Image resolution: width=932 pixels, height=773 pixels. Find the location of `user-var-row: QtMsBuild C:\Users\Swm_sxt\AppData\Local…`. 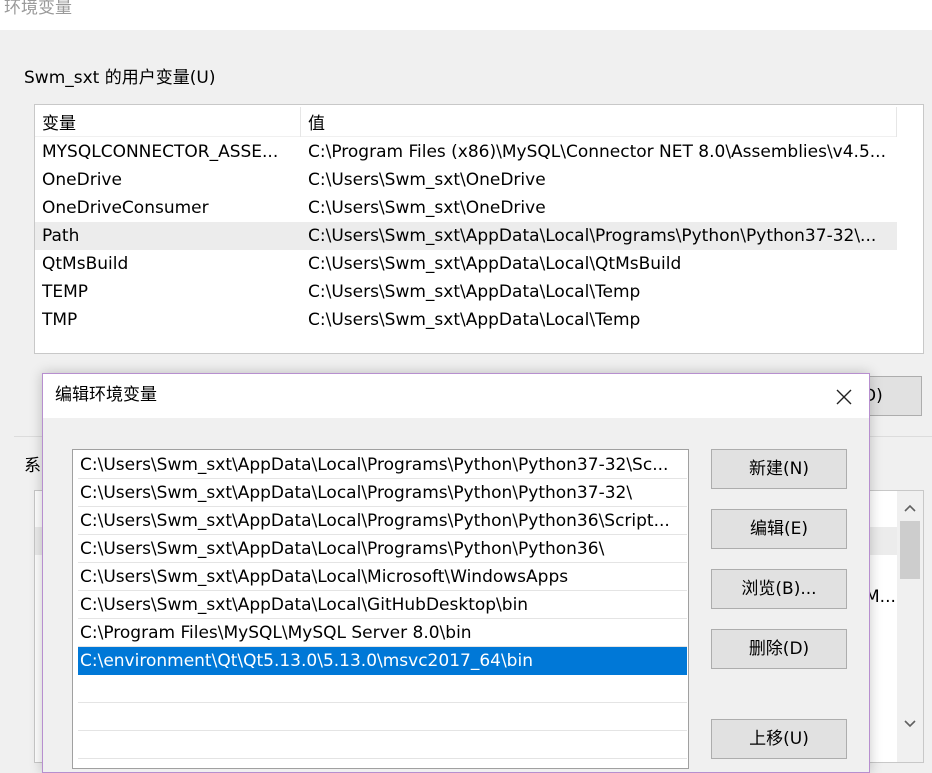

user-var-row: QtMsBuild C:\Users\Swm_sxt\AppData\Local… is located at coordinates (466, 264).